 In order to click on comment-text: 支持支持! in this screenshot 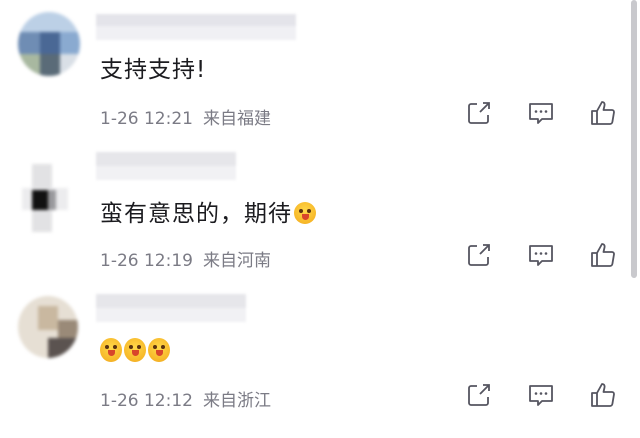, I will do `click(153, 70)`.